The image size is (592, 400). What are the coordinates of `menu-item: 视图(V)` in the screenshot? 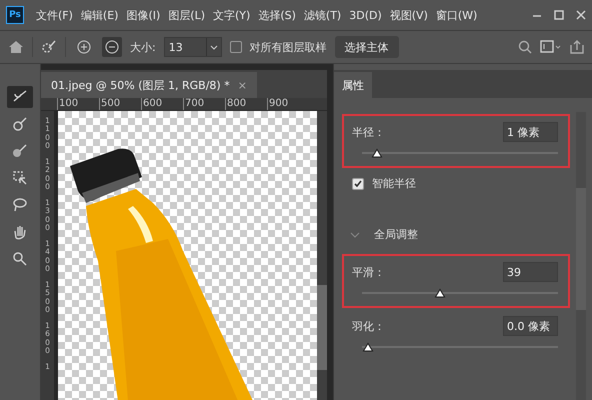 It's located at (409, 15).